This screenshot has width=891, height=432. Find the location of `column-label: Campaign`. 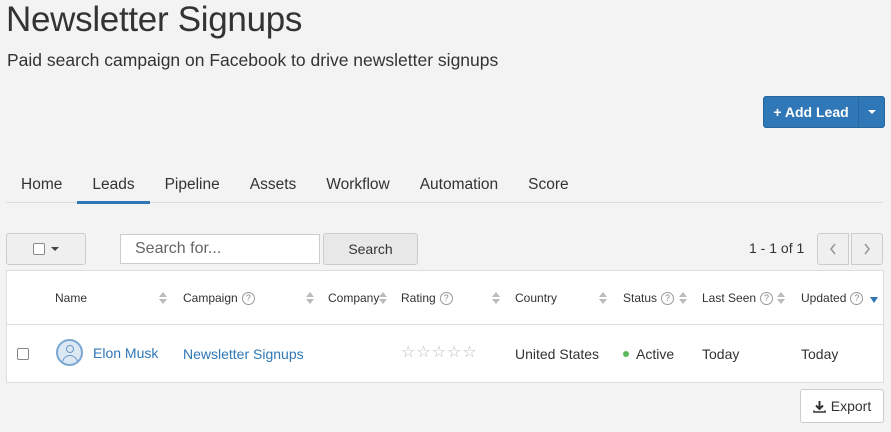

column-label: Campaign is located at coordinates (210, 298).